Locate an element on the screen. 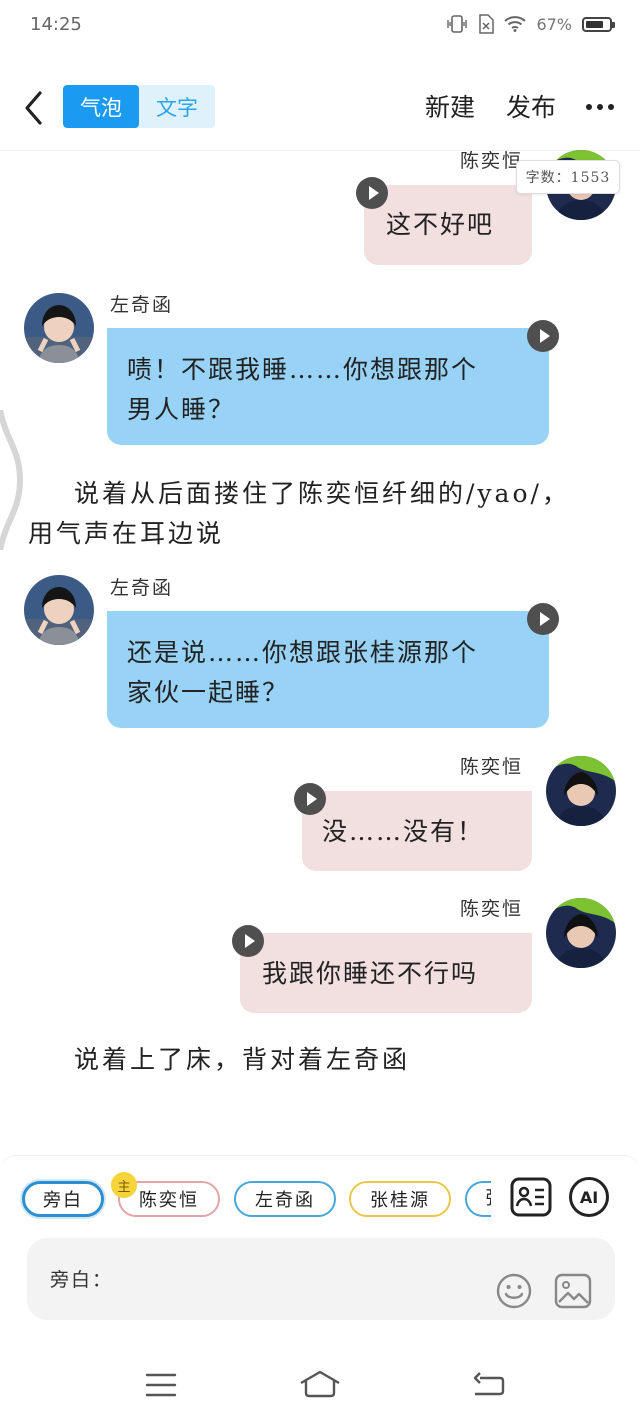 The width and height of the screenshot is (640, 1422). tab-text: 文字 is located at coordinates (177, 106).